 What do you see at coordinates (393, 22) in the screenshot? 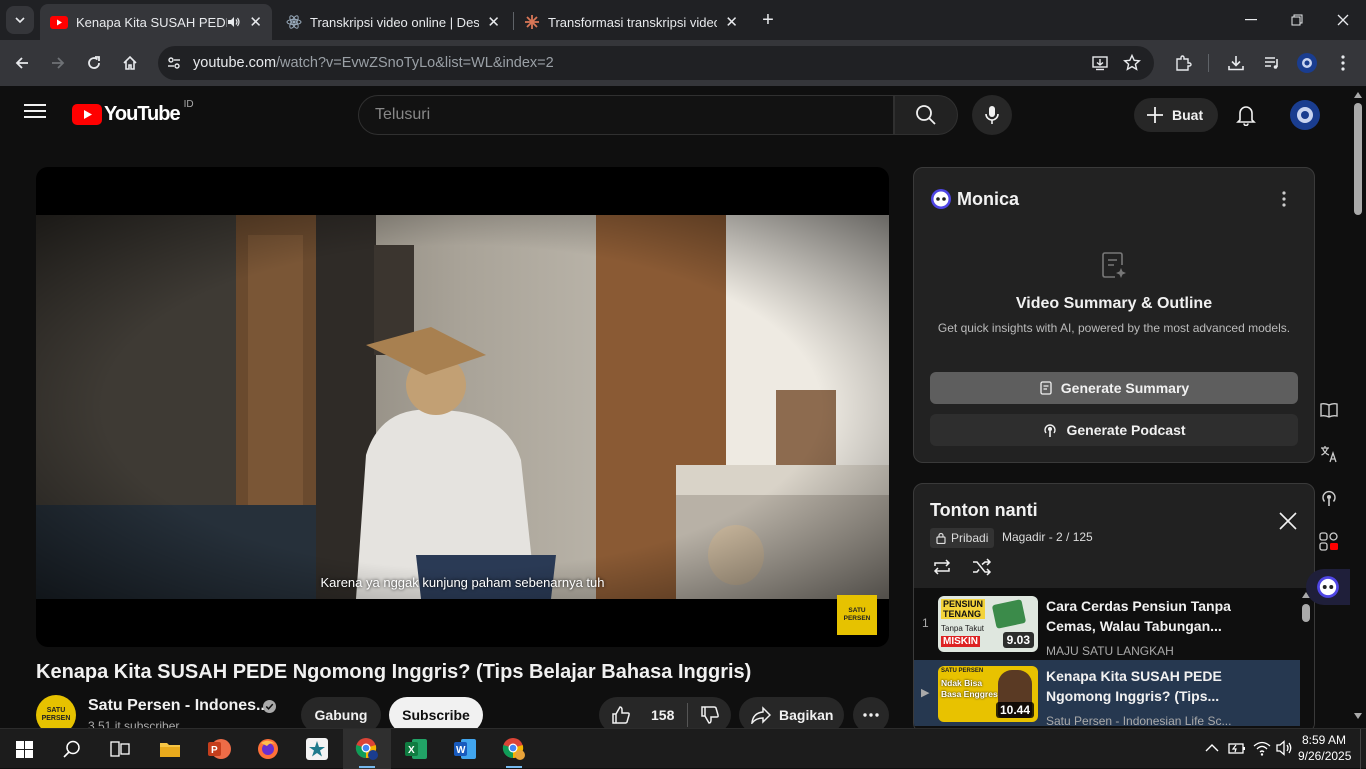
I see `tab-transkripsi: Transkripsi video online | Desgr ✕` at bounding box center [393, 22].